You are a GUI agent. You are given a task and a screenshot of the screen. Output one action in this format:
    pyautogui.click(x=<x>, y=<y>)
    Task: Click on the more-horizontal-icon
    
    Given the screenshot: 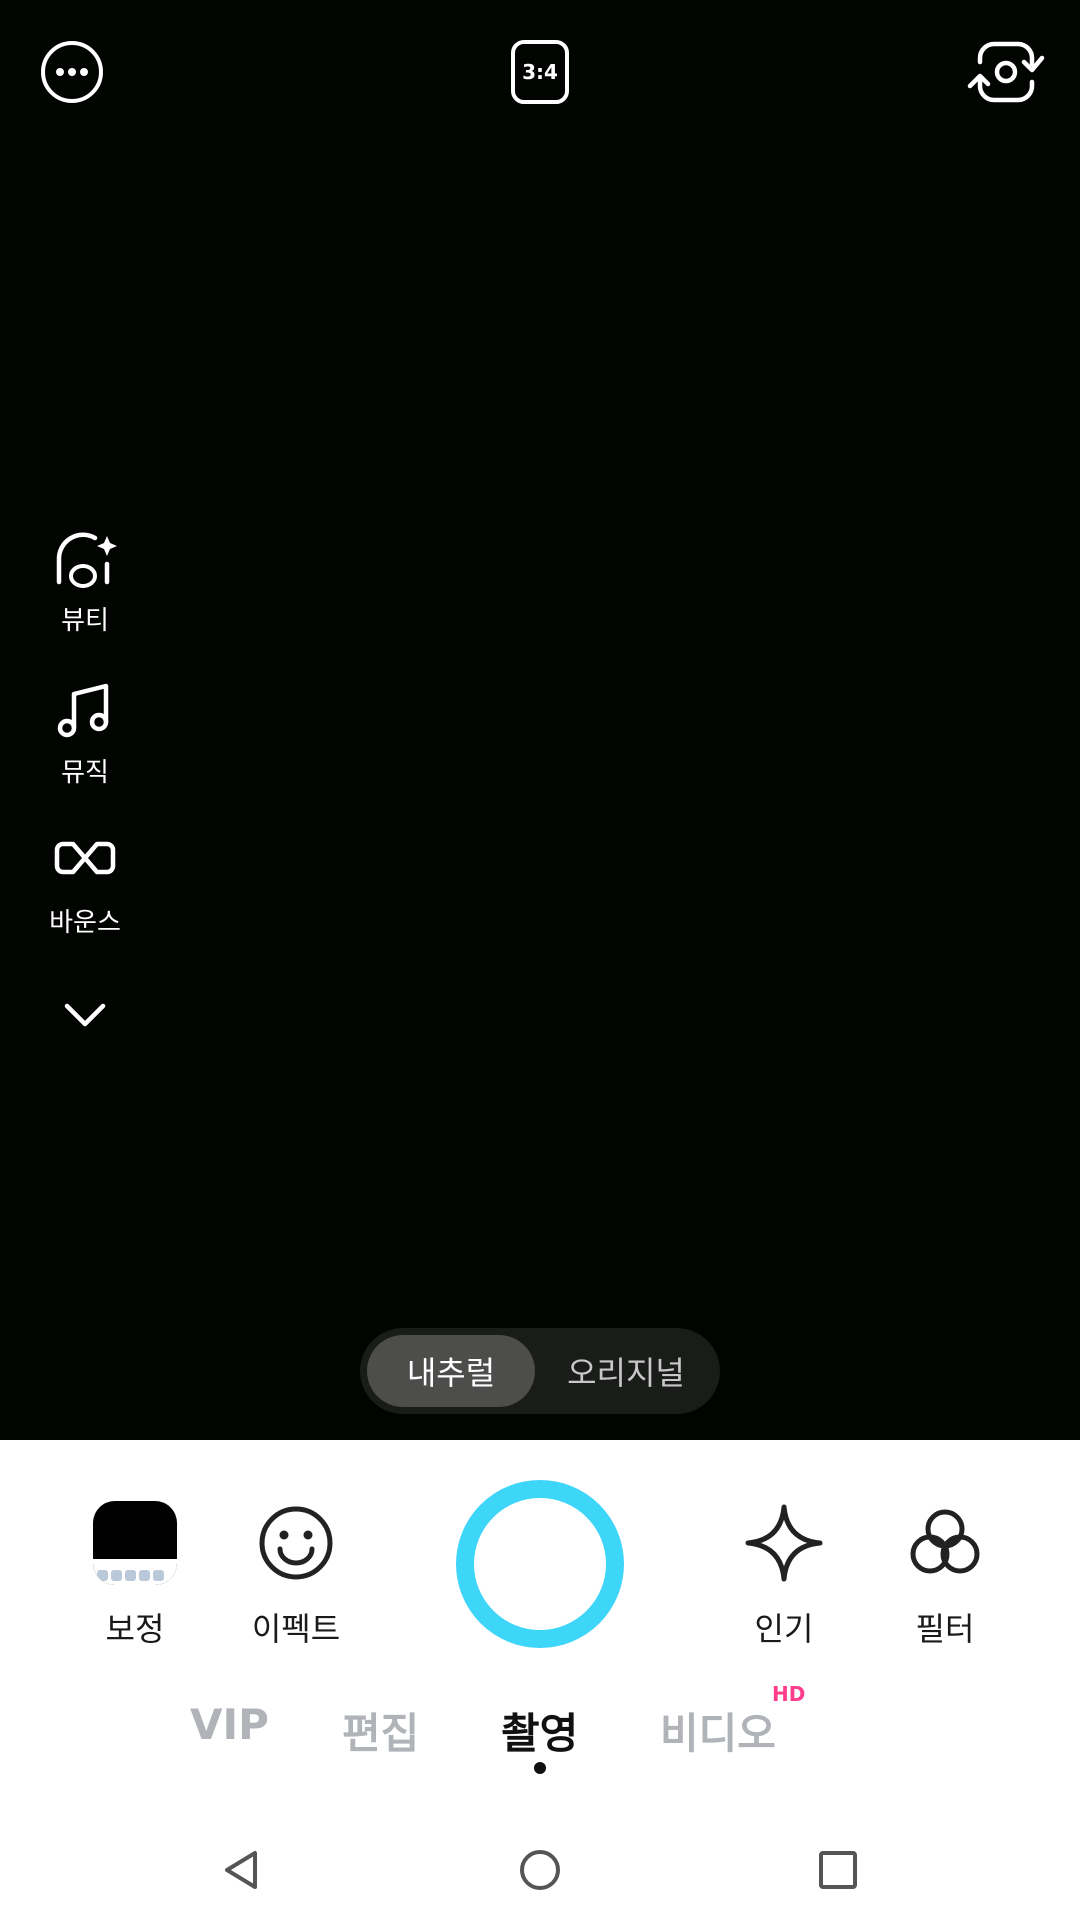 What is the action you would take?
    pyautogui.click(x=72, y=72)
    